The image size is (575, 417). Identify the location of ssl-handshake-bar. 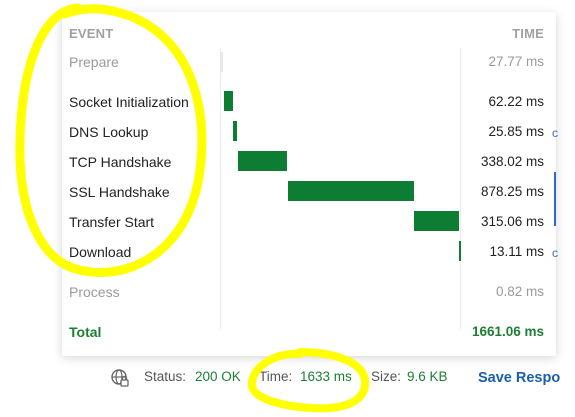
(351, 191).